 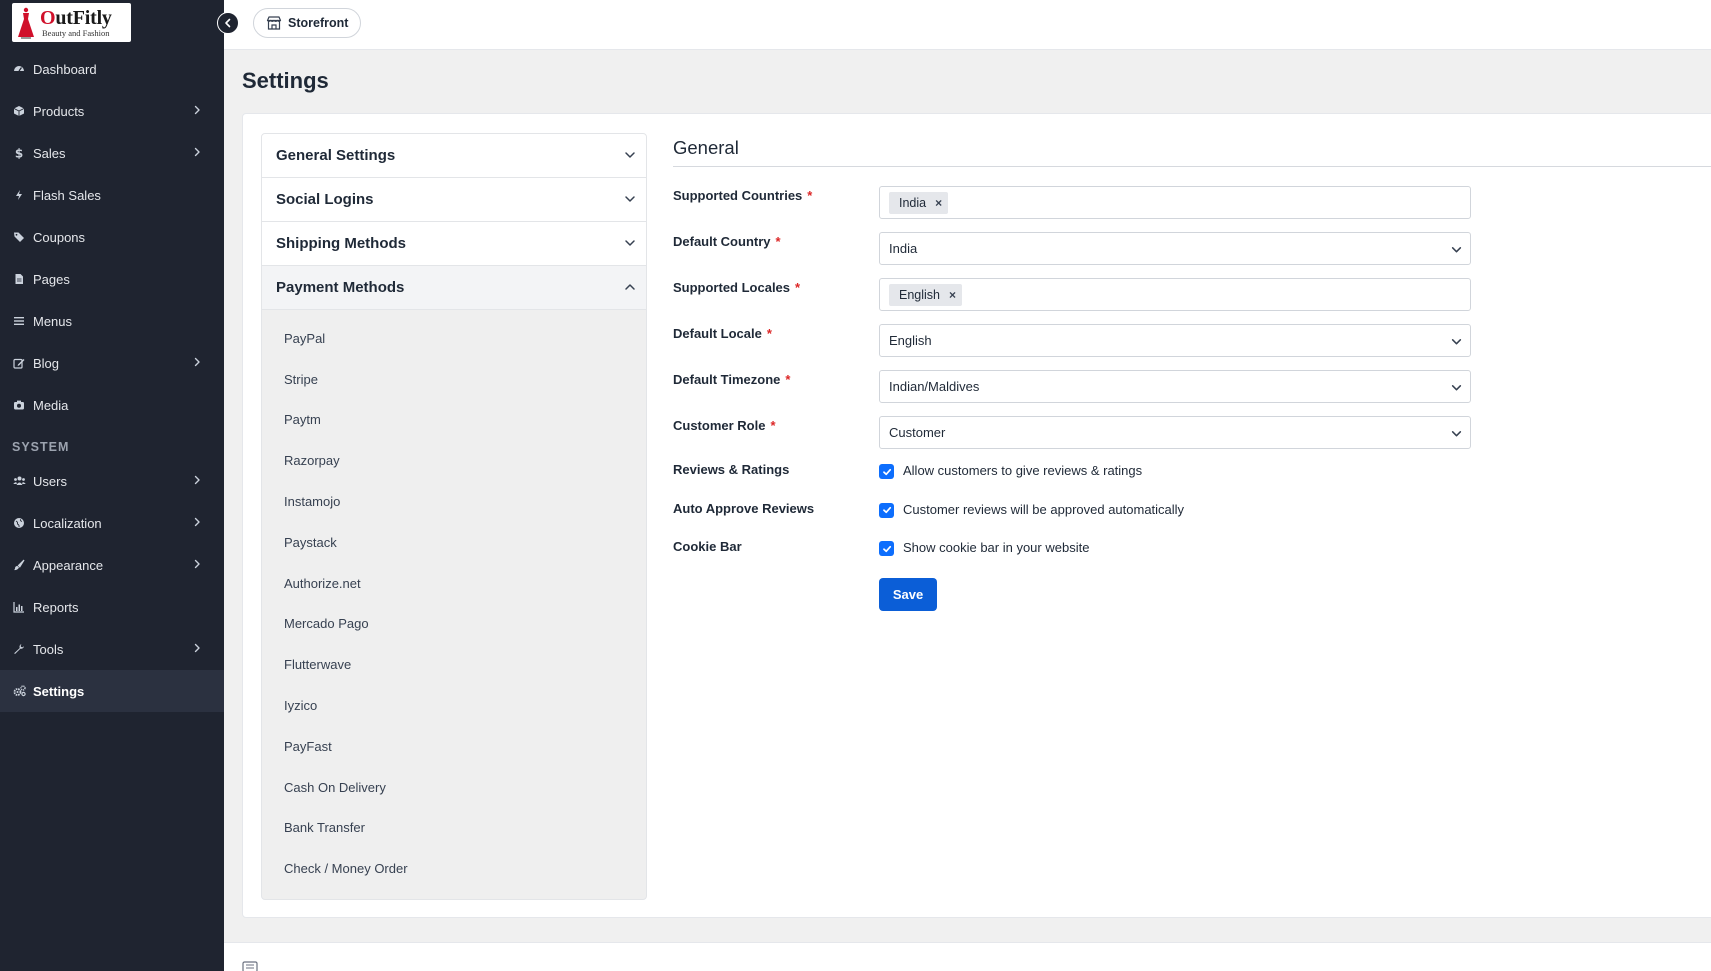 I want to click on payment-method-mercado-pago: Mercado Pago, so click(x=454, y=624).